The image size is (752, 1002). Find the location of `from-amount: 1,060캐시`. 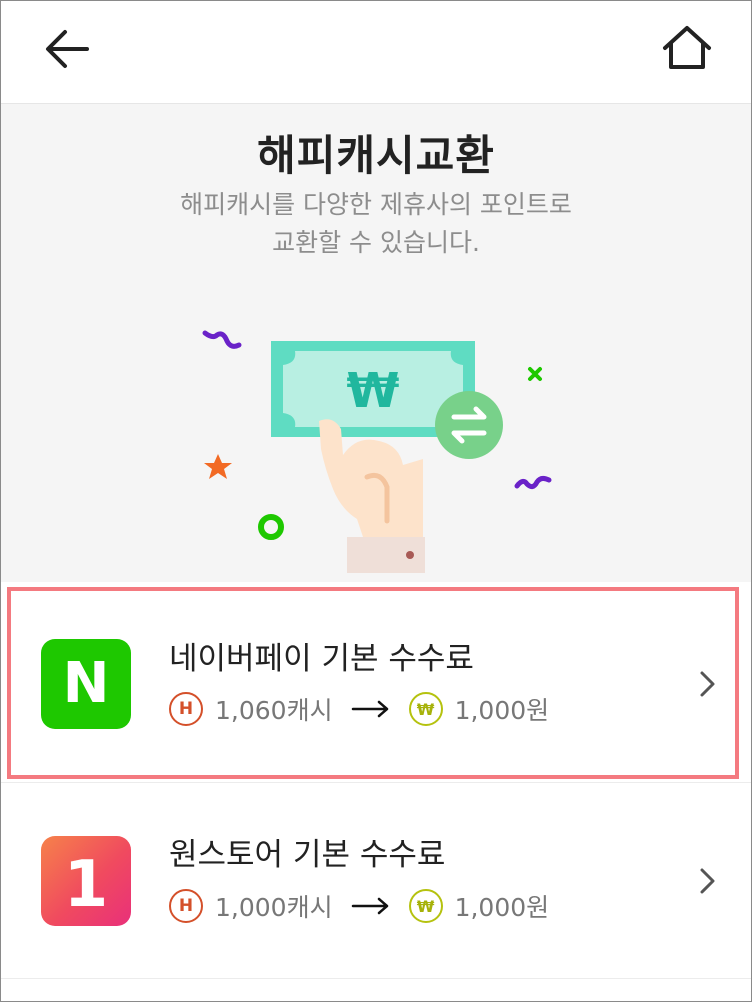

from-amount: 1,060캐시 is located at coordinates (274, 710).